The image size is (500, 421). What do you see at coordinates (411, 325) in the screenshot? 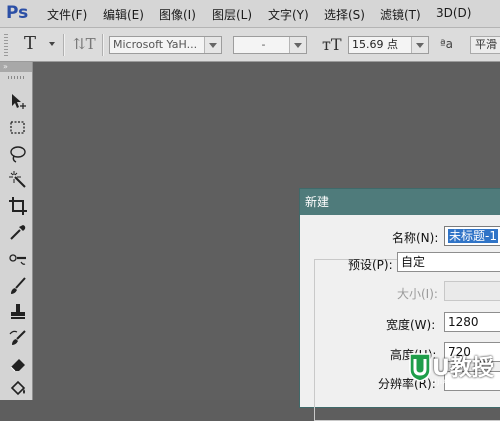
I see `width-label: 宽度(W):` at bounding box center [411, 325].